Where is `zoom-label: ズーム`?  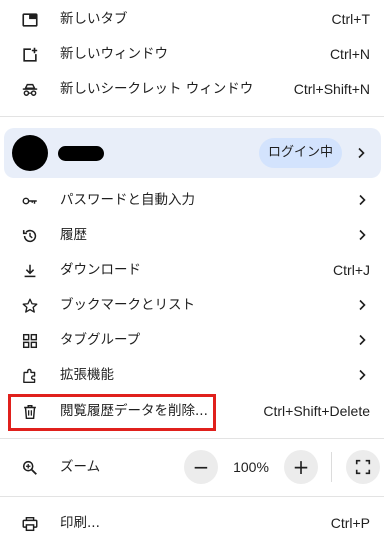
zoom-label: ズーム is located at coordinates (80, 467).